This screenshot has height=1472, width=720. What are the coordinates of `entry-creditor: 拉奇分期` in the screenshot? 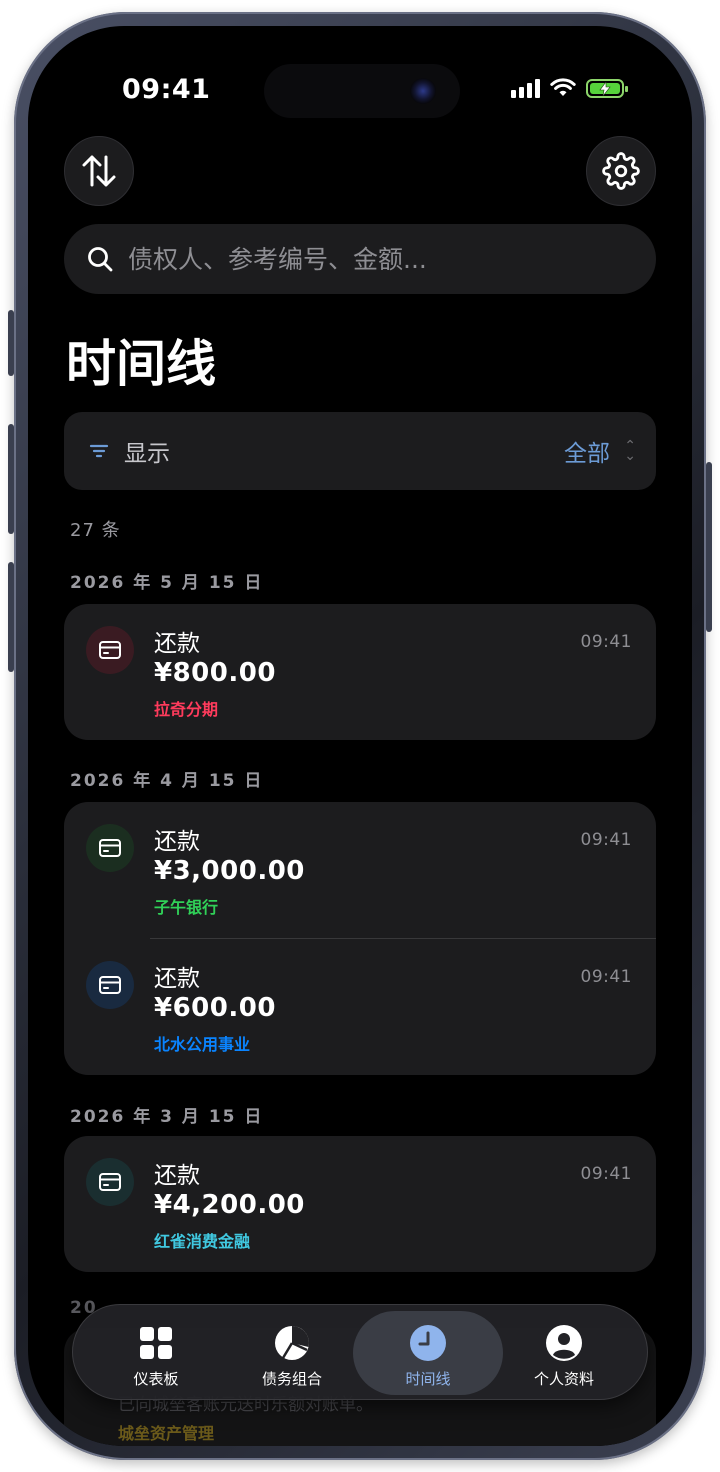 It's located at (186, 709).